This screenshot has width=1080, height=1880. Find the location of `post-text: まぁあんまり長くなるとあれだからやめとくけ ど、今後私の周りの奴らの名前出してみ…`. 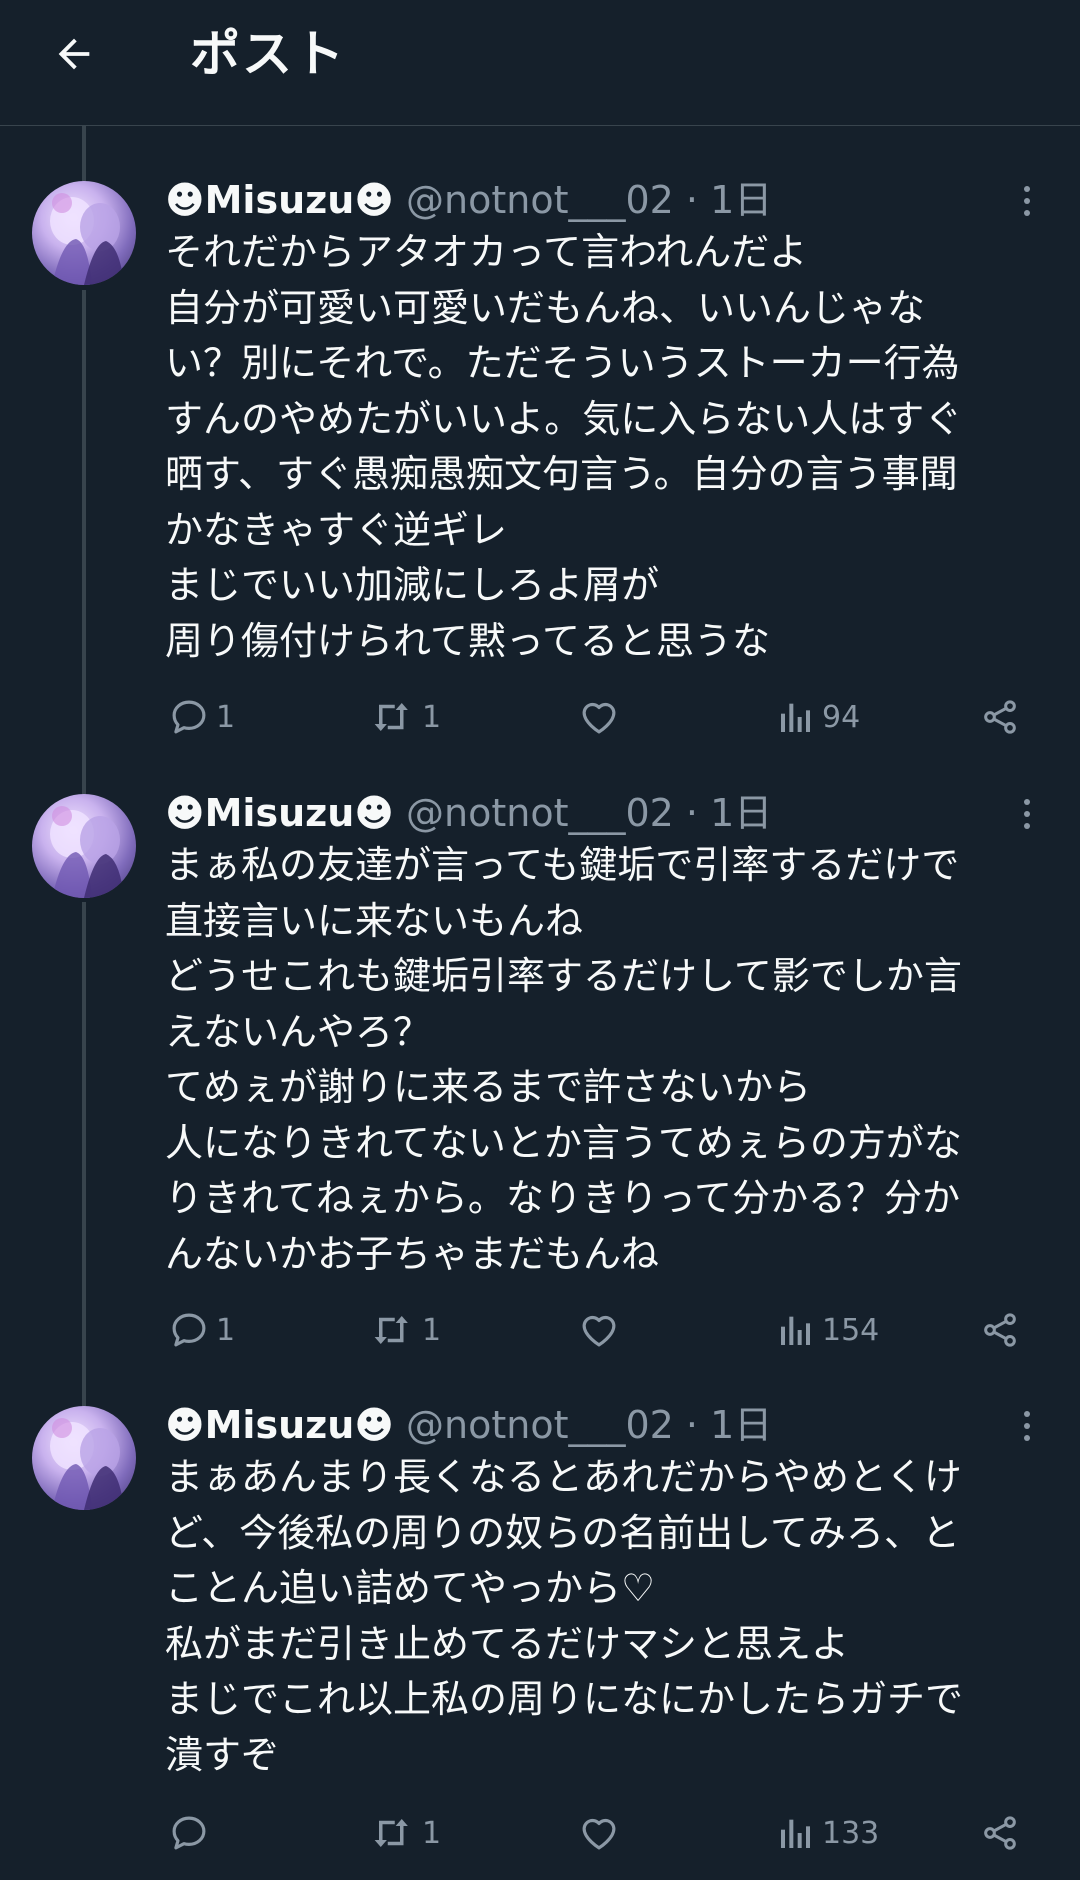

post-text: まぁあんまり長くなるとあれだからやめとくけ ど、今後私の周りの奴らの名前出してみ… is located at coordinates (610, 1616).